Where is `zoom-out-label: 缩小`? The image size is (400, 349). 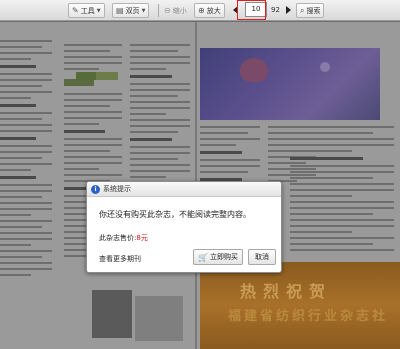 zoom-out-label: 缩小 is located at coordinates (179, 10).